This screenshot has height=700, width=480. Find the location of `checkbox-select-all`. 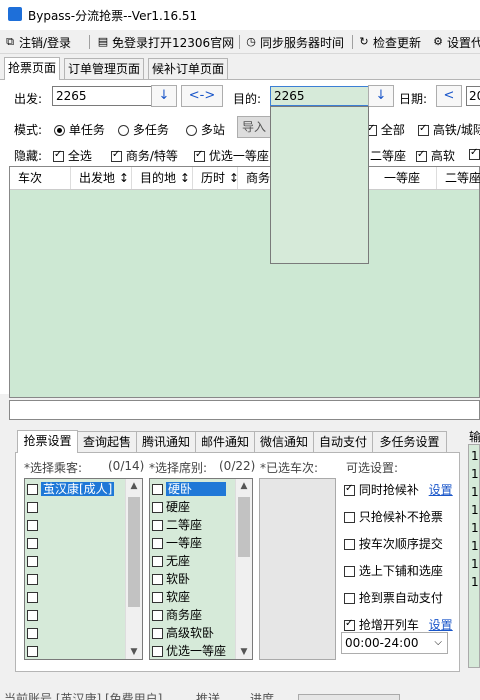

checkbox-select-all is located at coordinates (58, 155).